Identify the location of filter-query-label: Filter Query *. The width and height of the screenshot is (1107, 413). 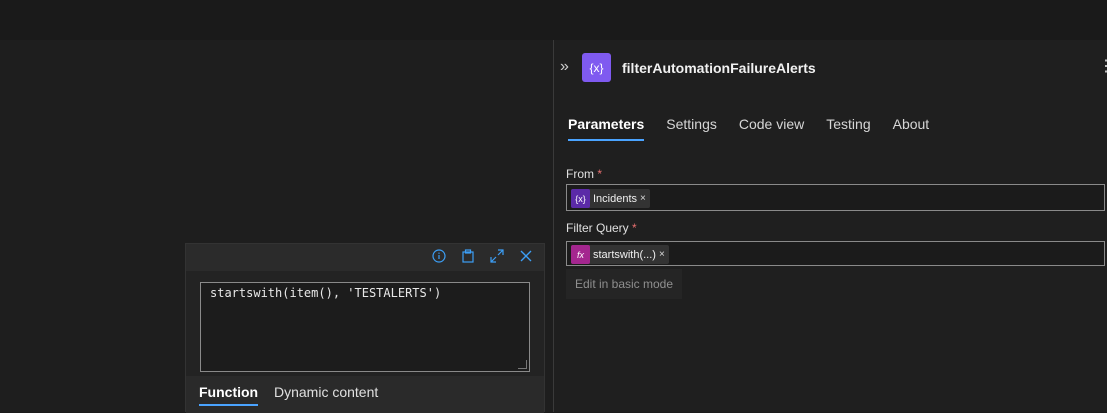
(601, 228).